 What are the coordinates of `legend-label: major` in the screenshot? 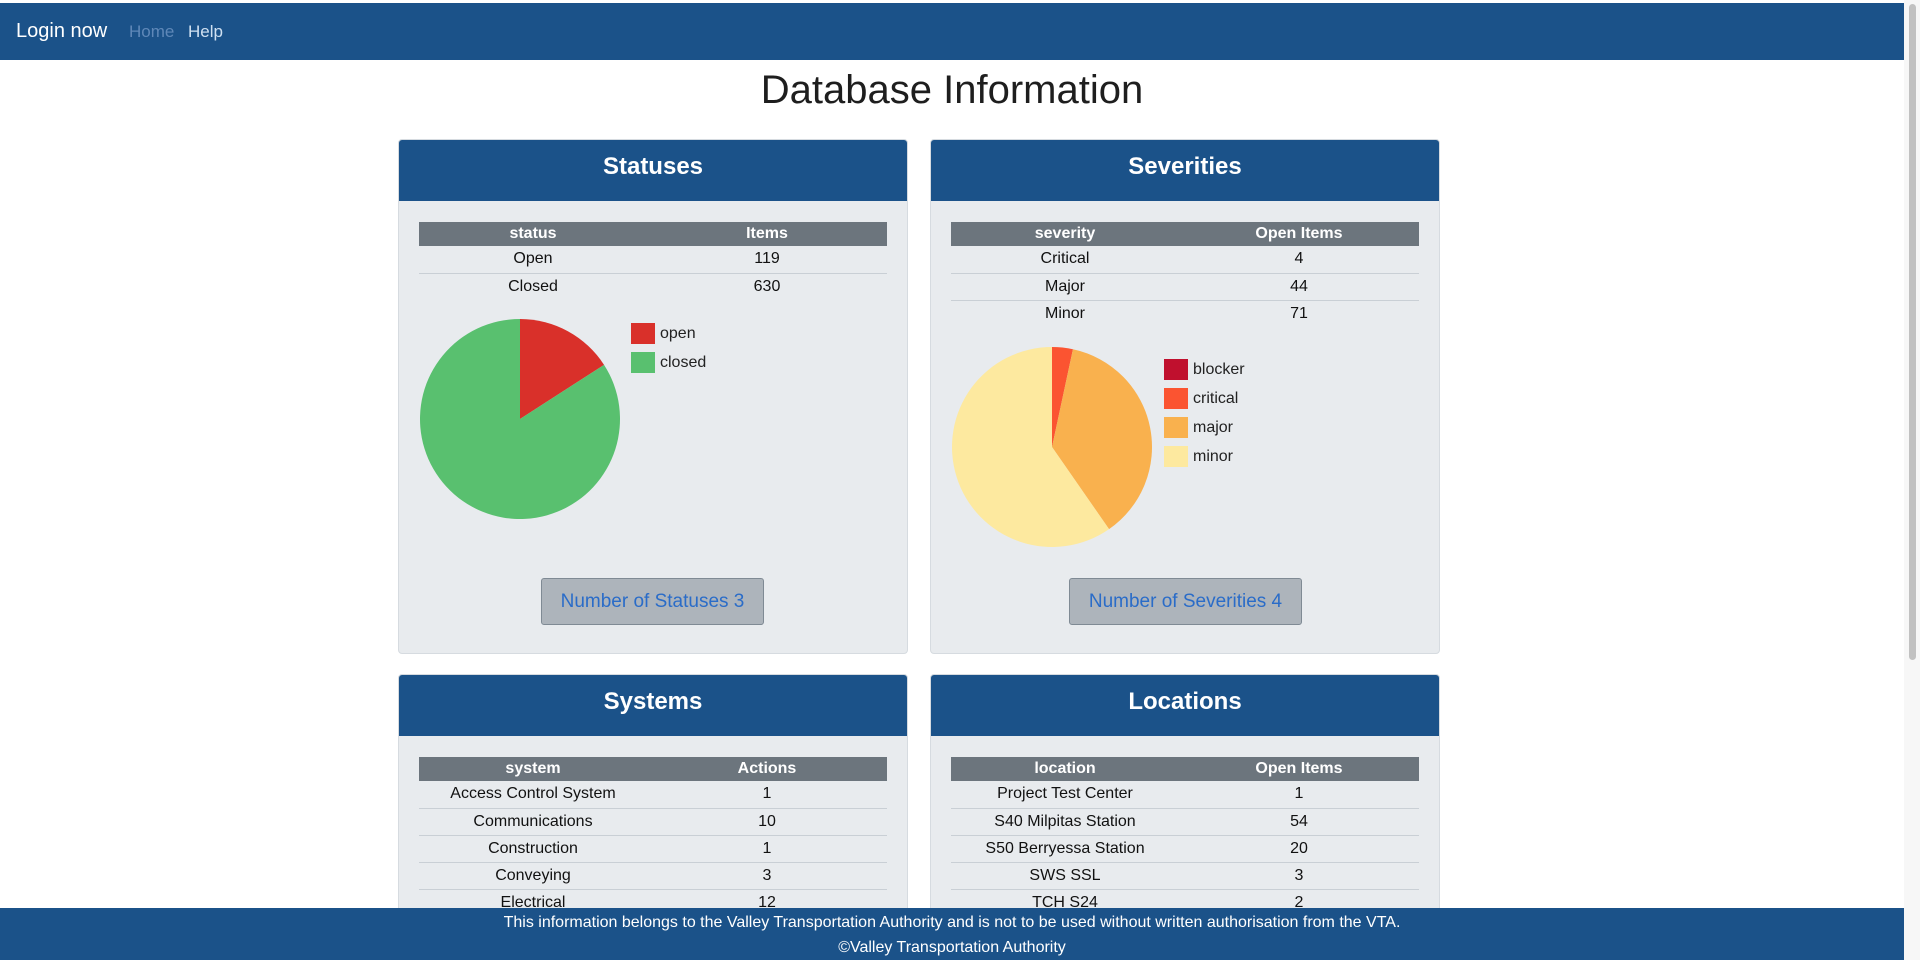 It's located at (1213, 427).